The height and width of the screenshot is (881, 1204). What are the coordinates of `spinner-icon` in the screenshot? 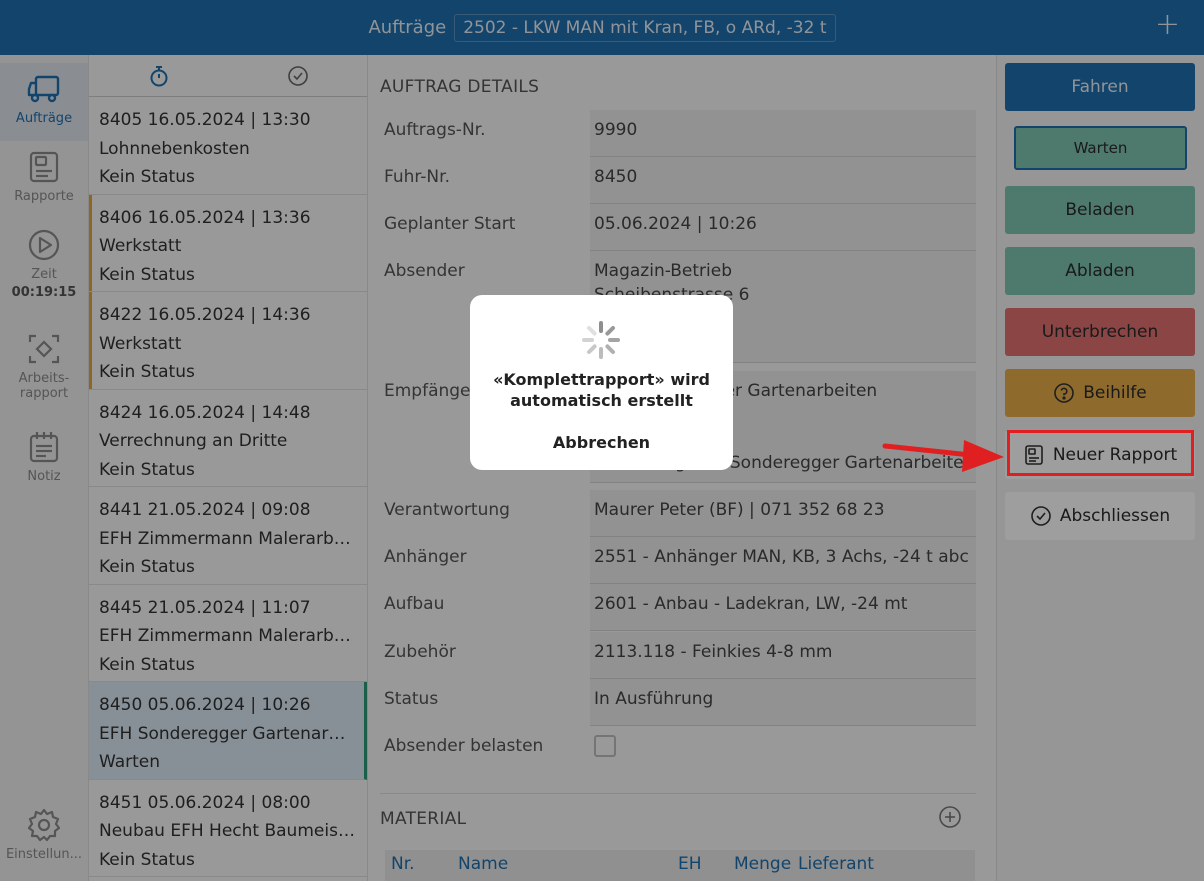 It's located at (601, 340).